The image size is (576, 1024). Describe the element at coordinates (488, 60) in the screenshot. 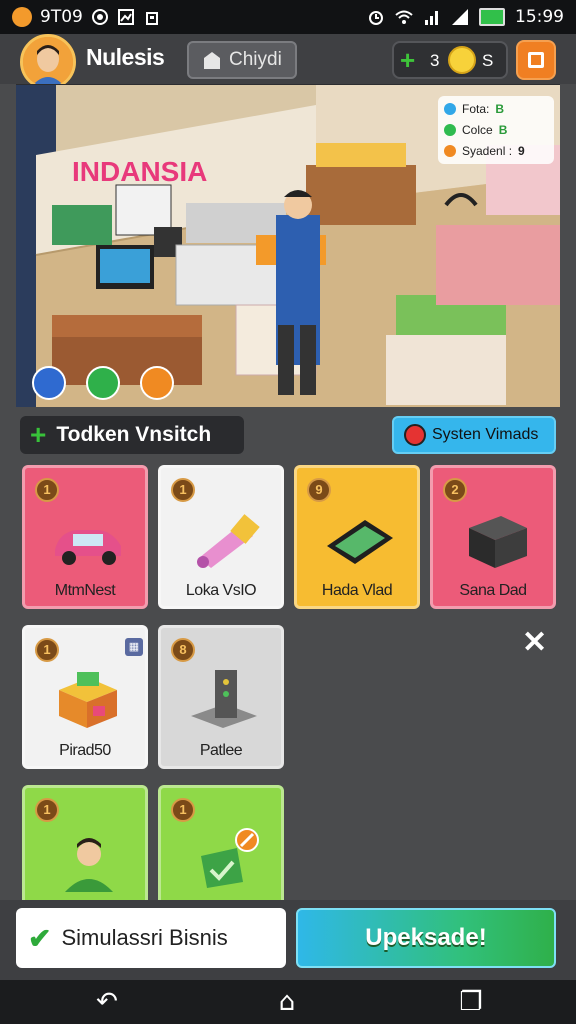

I see `coin-count: S` at that location.